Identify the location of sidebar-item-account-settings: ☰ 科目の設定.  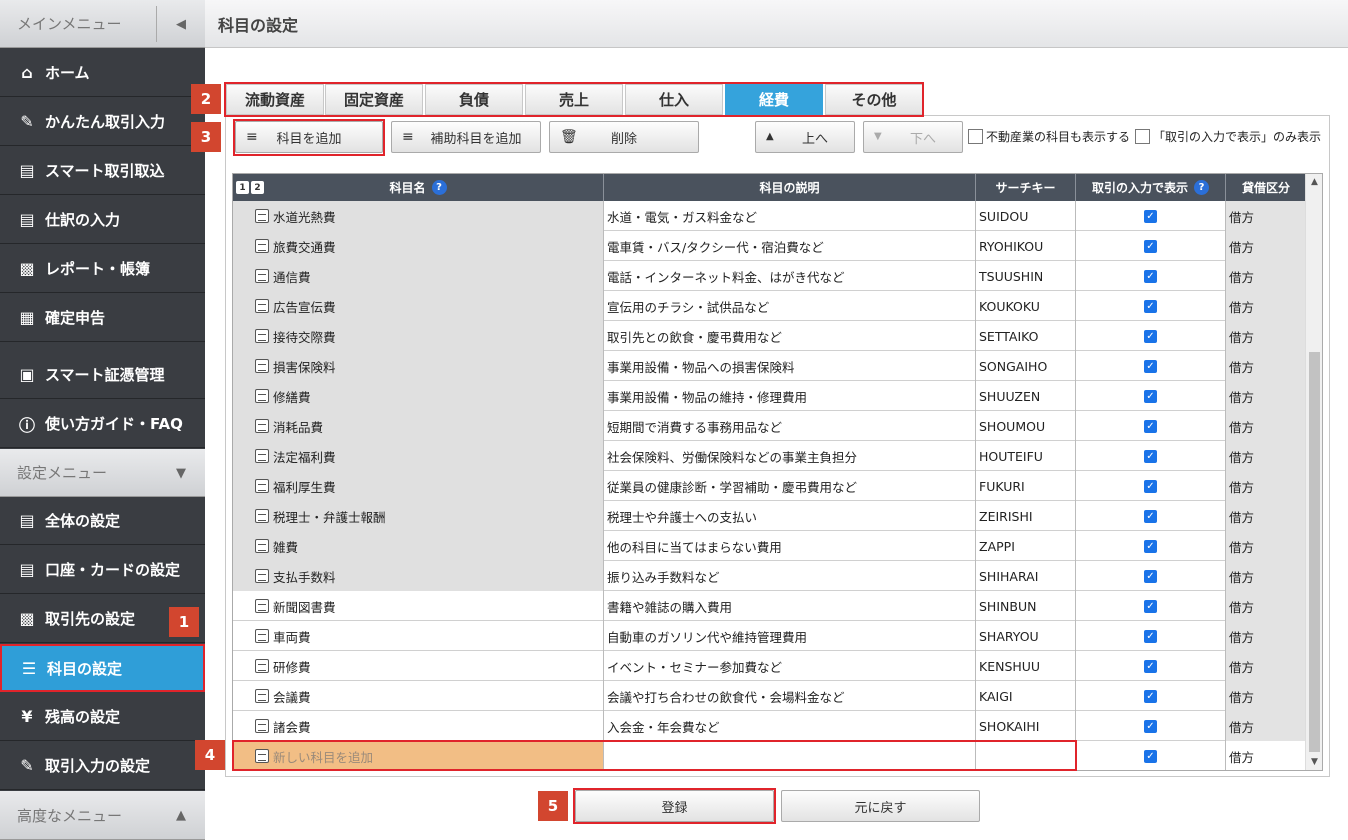
(102, 668).